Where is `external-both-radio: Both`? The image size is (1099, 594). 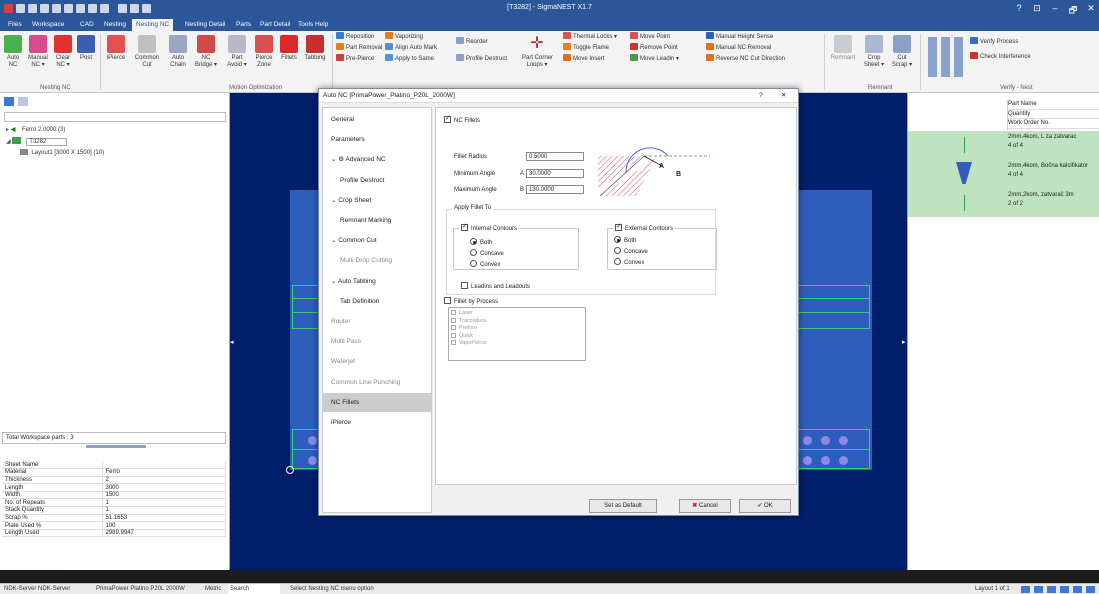 external-both-radio: Both is located at coordinates (625, 240).